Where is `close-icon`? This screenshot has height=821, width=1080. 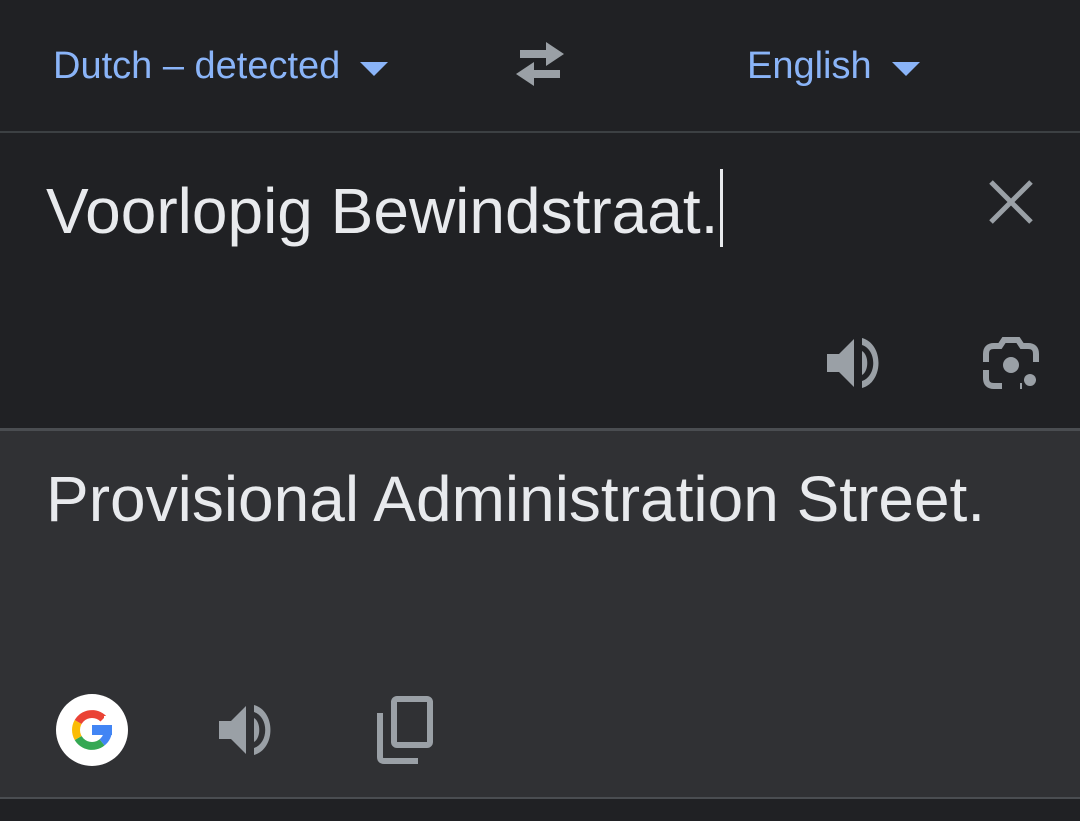 close-icon is located at coordinates (1011, 202).